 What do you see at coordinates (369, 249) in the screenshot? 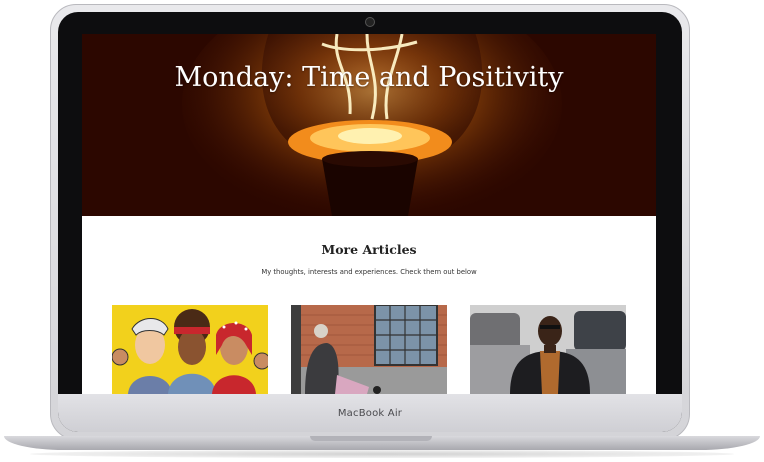
I see `section-title: More Articles` at bounding box center [369, 249].